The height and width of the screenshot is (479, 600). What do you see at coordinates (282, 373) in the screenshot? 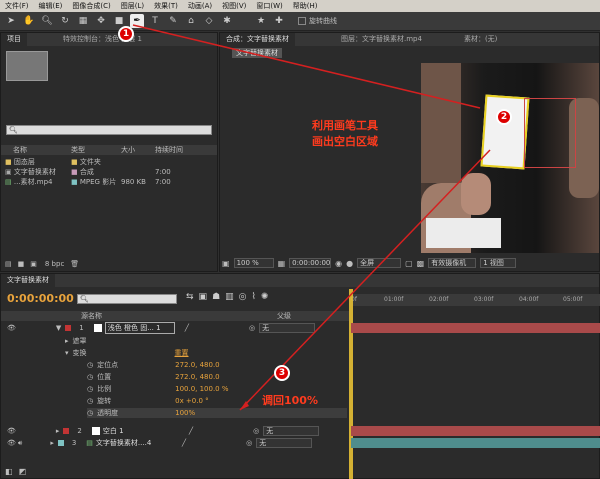
I see `annotation-badge-3: 3` at bounding box center [282, 373].